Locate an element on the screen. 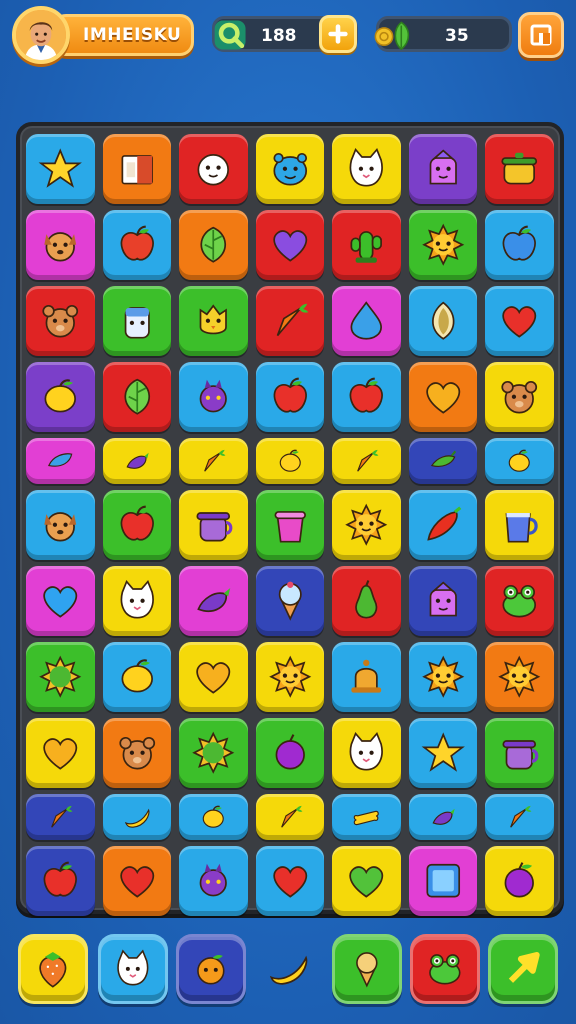 The width and height of the screenshot is (576, 1024). dock-orange-button is located at coordinates (211, 969).